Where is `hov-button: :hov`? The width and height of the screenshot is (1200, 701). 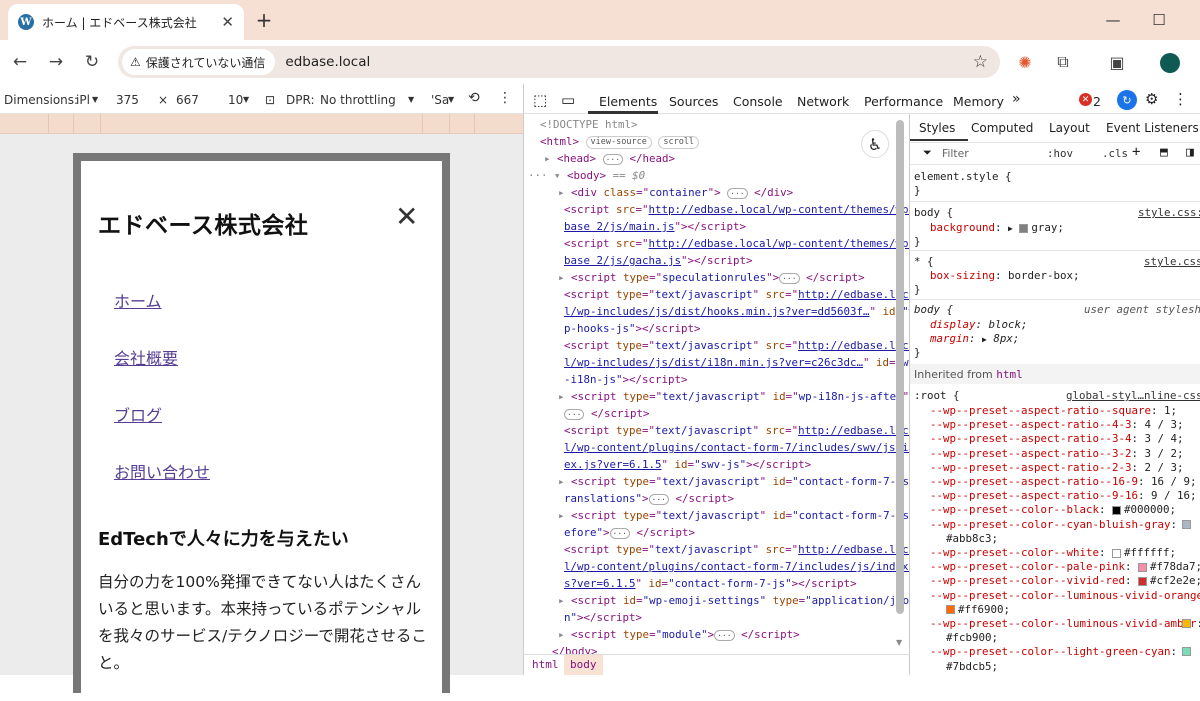
hov-button: :hov is located at coordinates (1060, 153).